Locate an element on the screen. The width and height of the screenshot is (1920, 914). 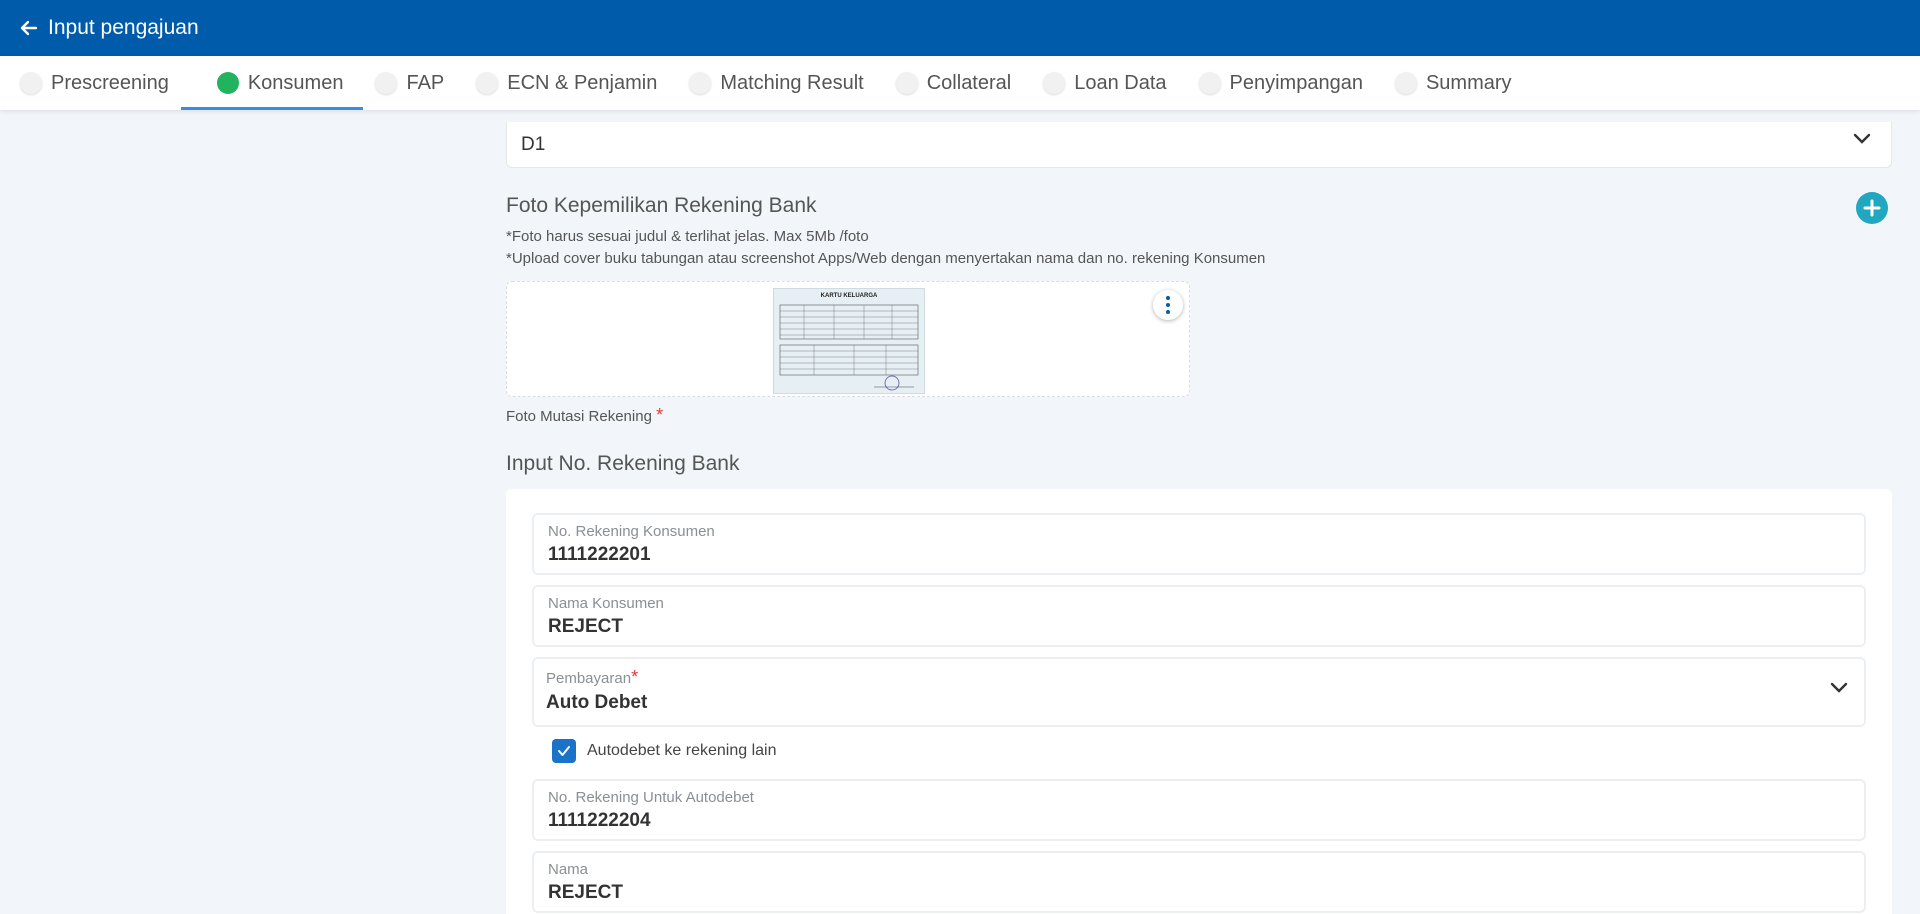
tab-fap: FAP is located at coordinates (418, 83).